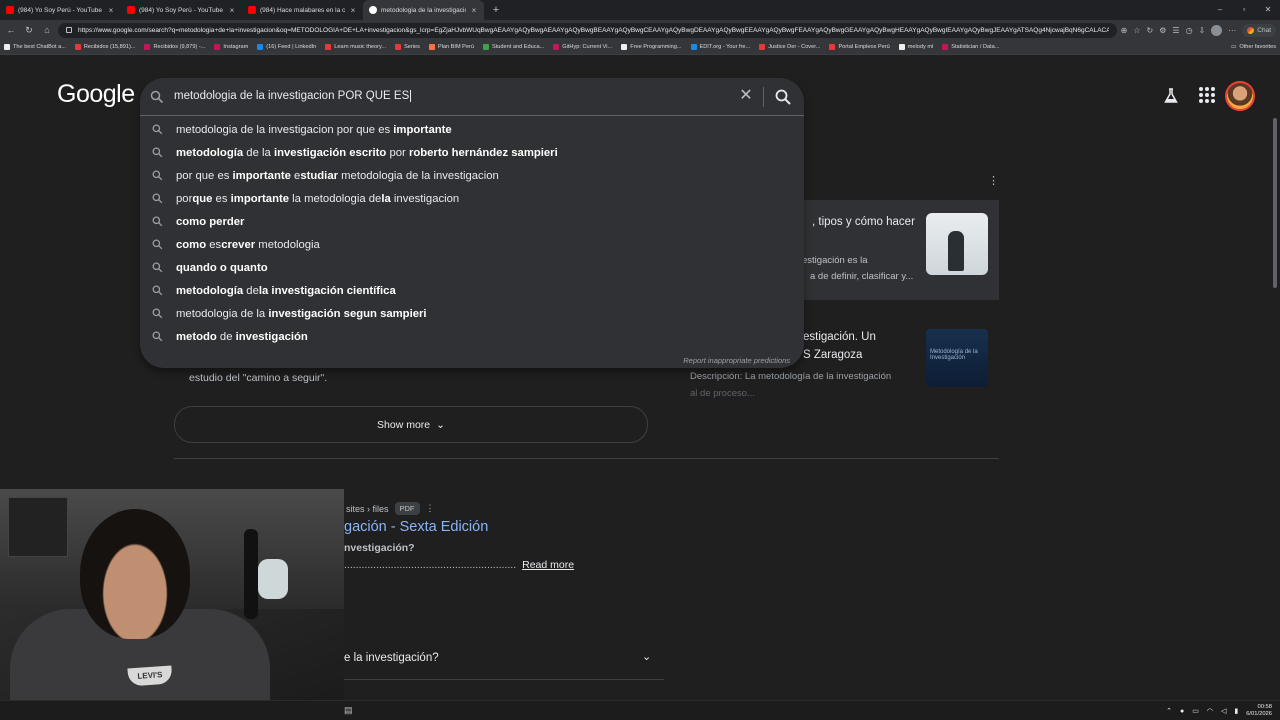  What do you see at coordinates (472, 221) in the screenshot?
I see `search-suggestion: como perder` at bounding box center [472, 221].